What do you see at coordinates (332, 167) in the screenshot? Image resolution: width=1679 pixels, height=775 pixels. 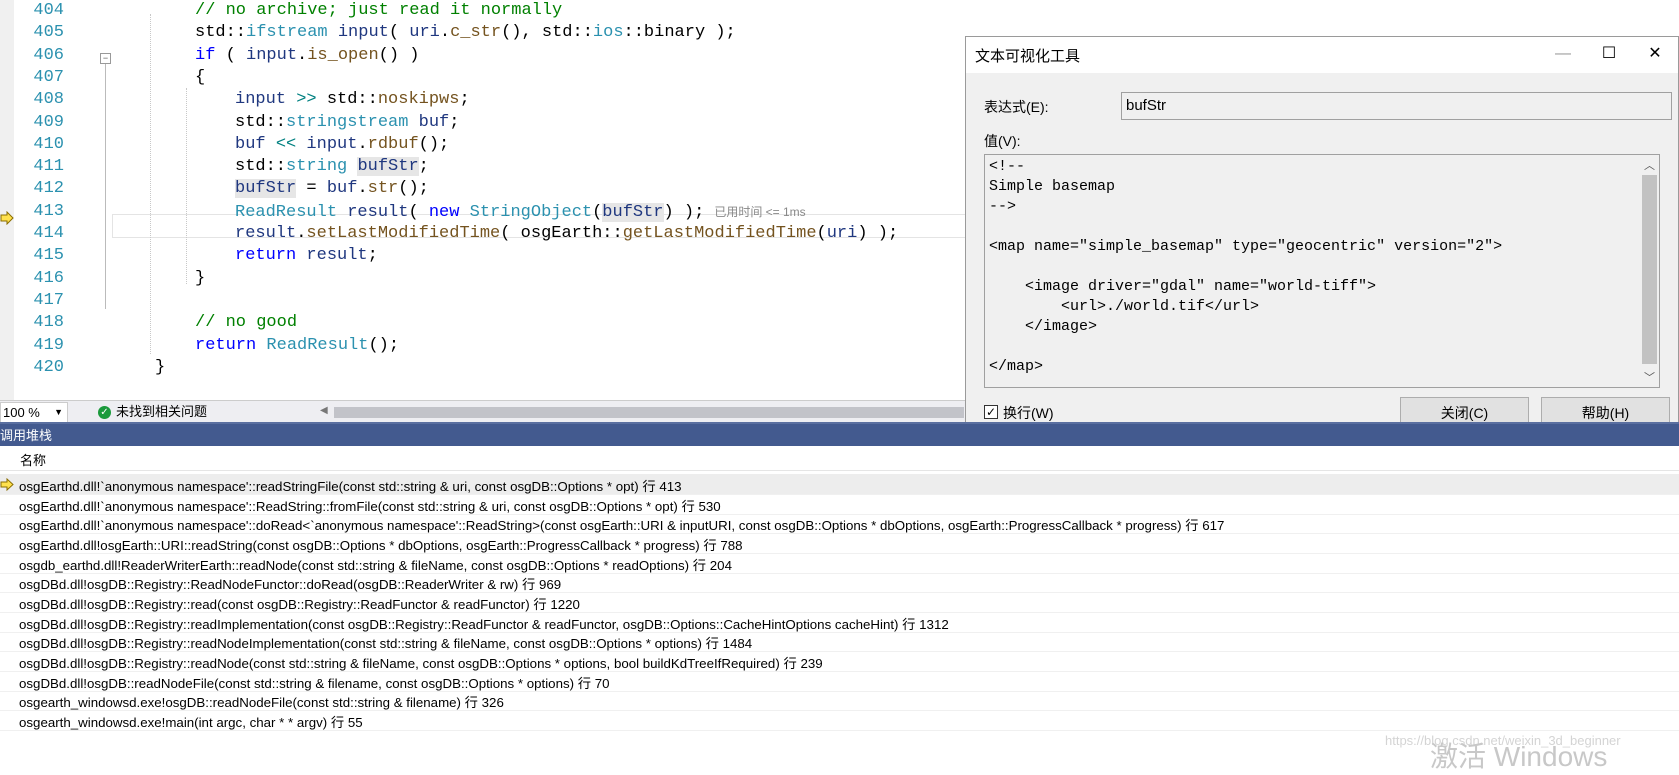 I see `code-line: std::string bufStr;` at bounding box center [332, 167].